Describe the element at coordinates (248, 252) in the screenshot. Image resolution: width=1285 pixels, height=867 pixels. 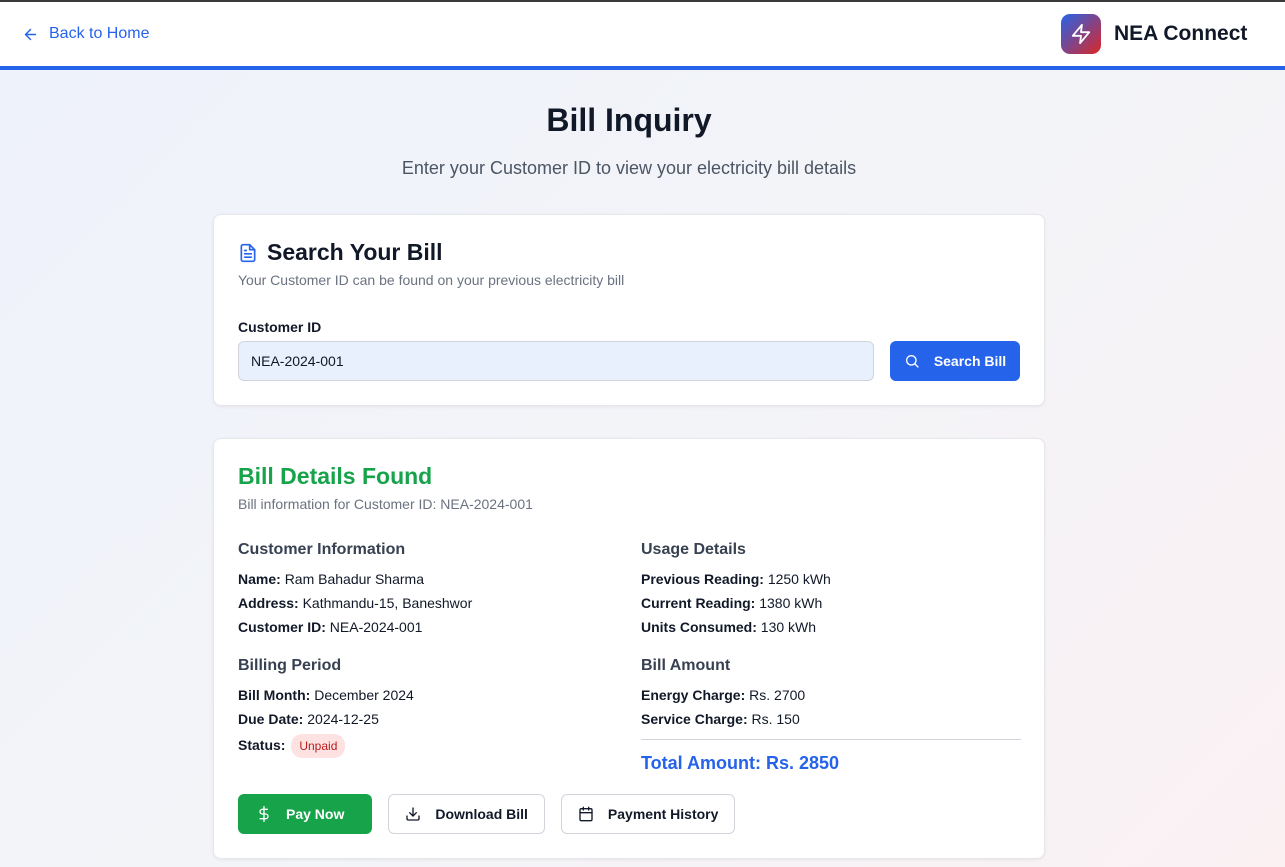
I see `file-text-icon` at that location.